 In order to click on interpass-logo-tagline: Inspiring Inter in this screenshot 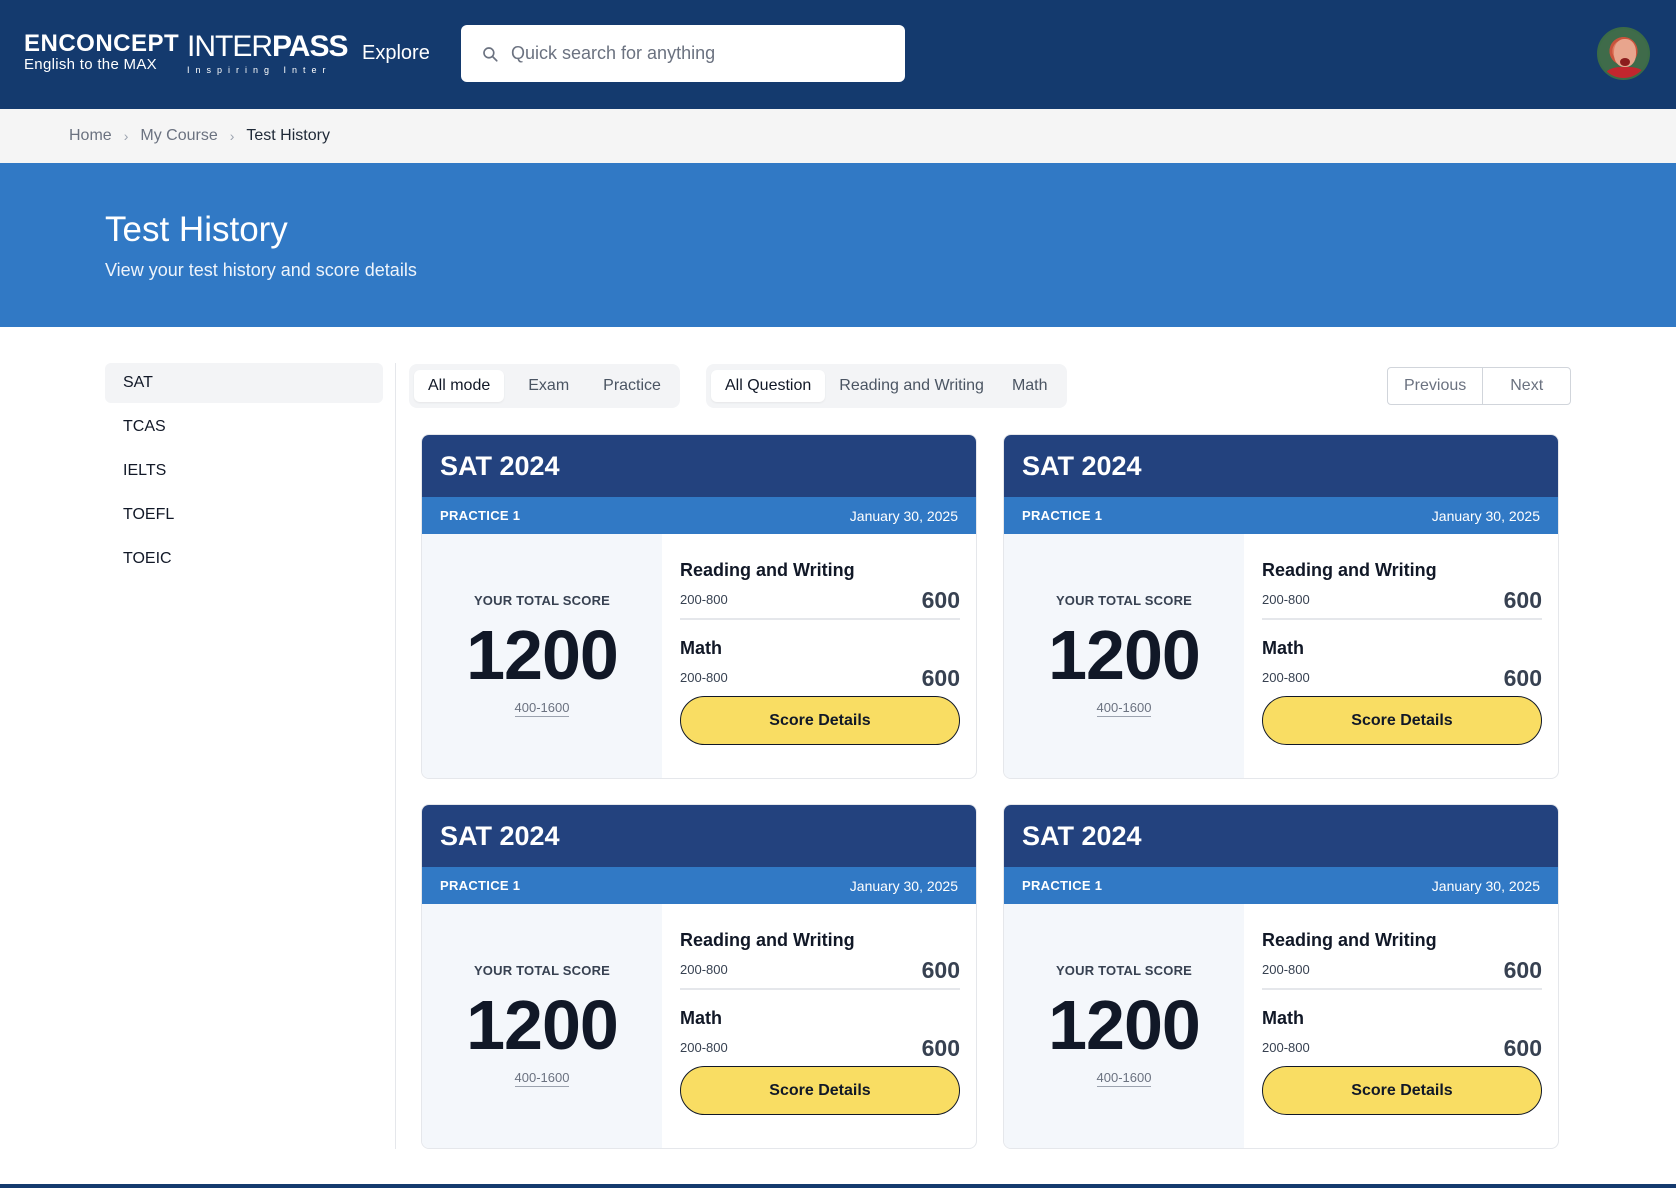, I will do `click(259, 70)`.